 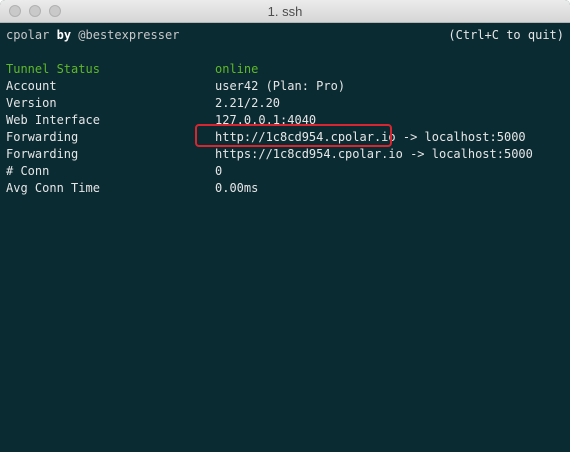 I want to click on avg-conn-time-value: 0.00ms, so click(x=237, y=188).